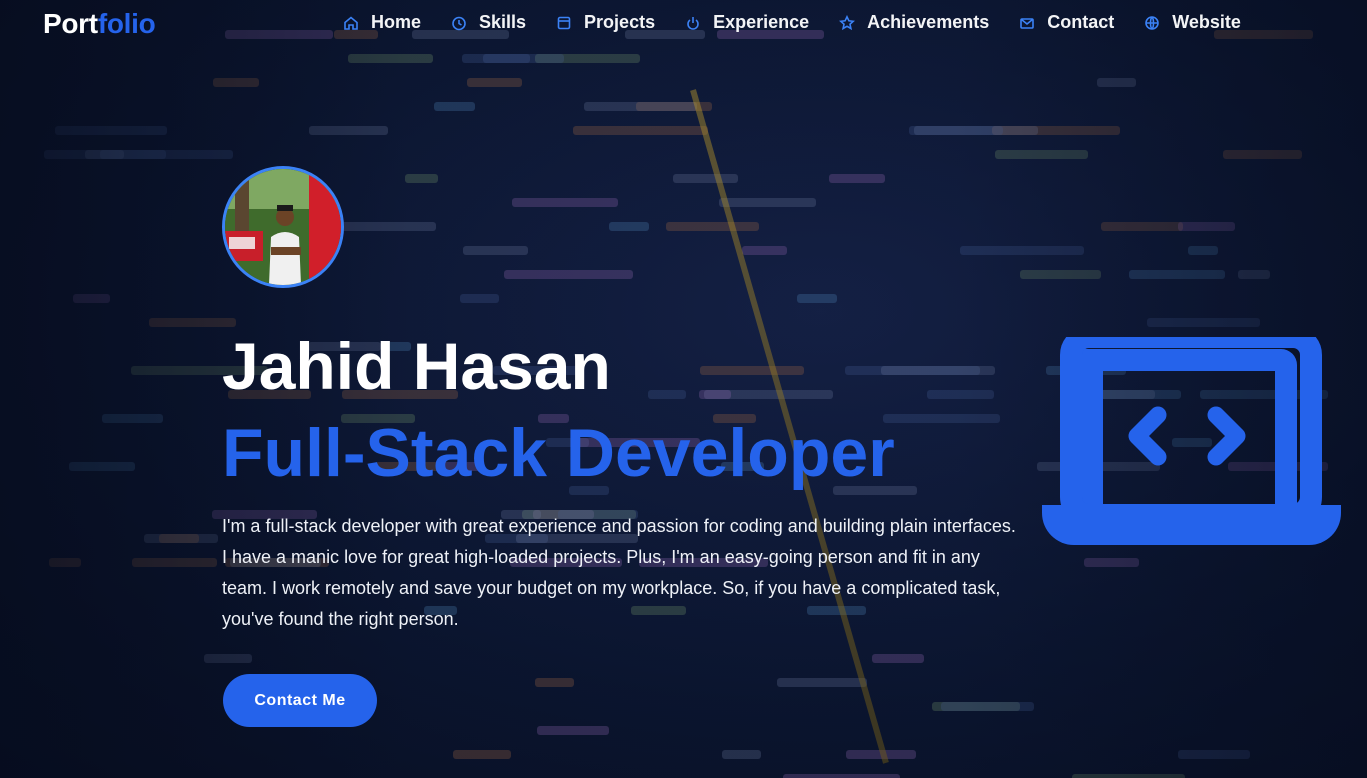 The width and height of the screenshot is (1367, 778). I want to click on globe-icon, so click(1152, 22).